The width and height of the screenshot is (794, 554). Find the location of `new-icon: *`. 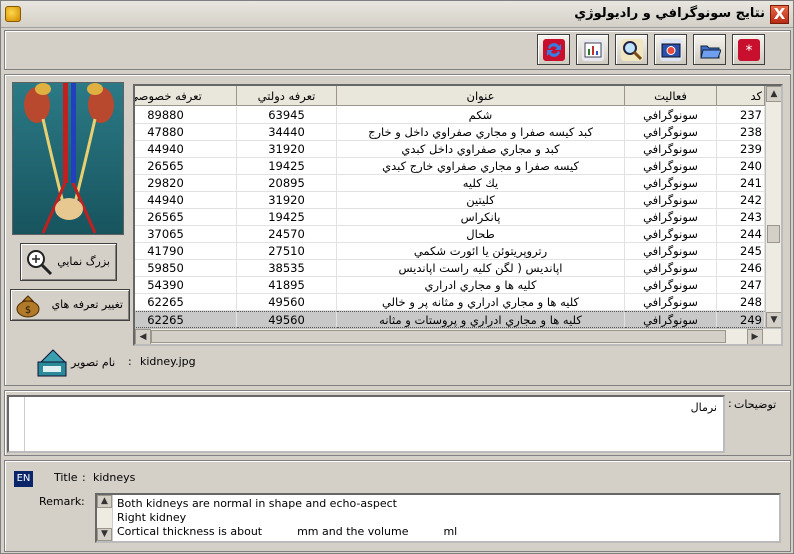

new-icon: * is located at coordinates (749, 50).